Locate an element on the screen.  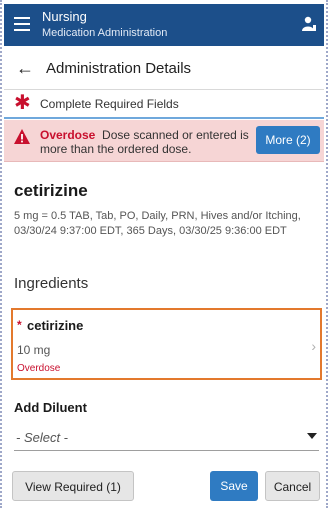
ingredient-item-cetirizine: * cetirizine 10 mg Overdose › is located at coordinates (166, 344).